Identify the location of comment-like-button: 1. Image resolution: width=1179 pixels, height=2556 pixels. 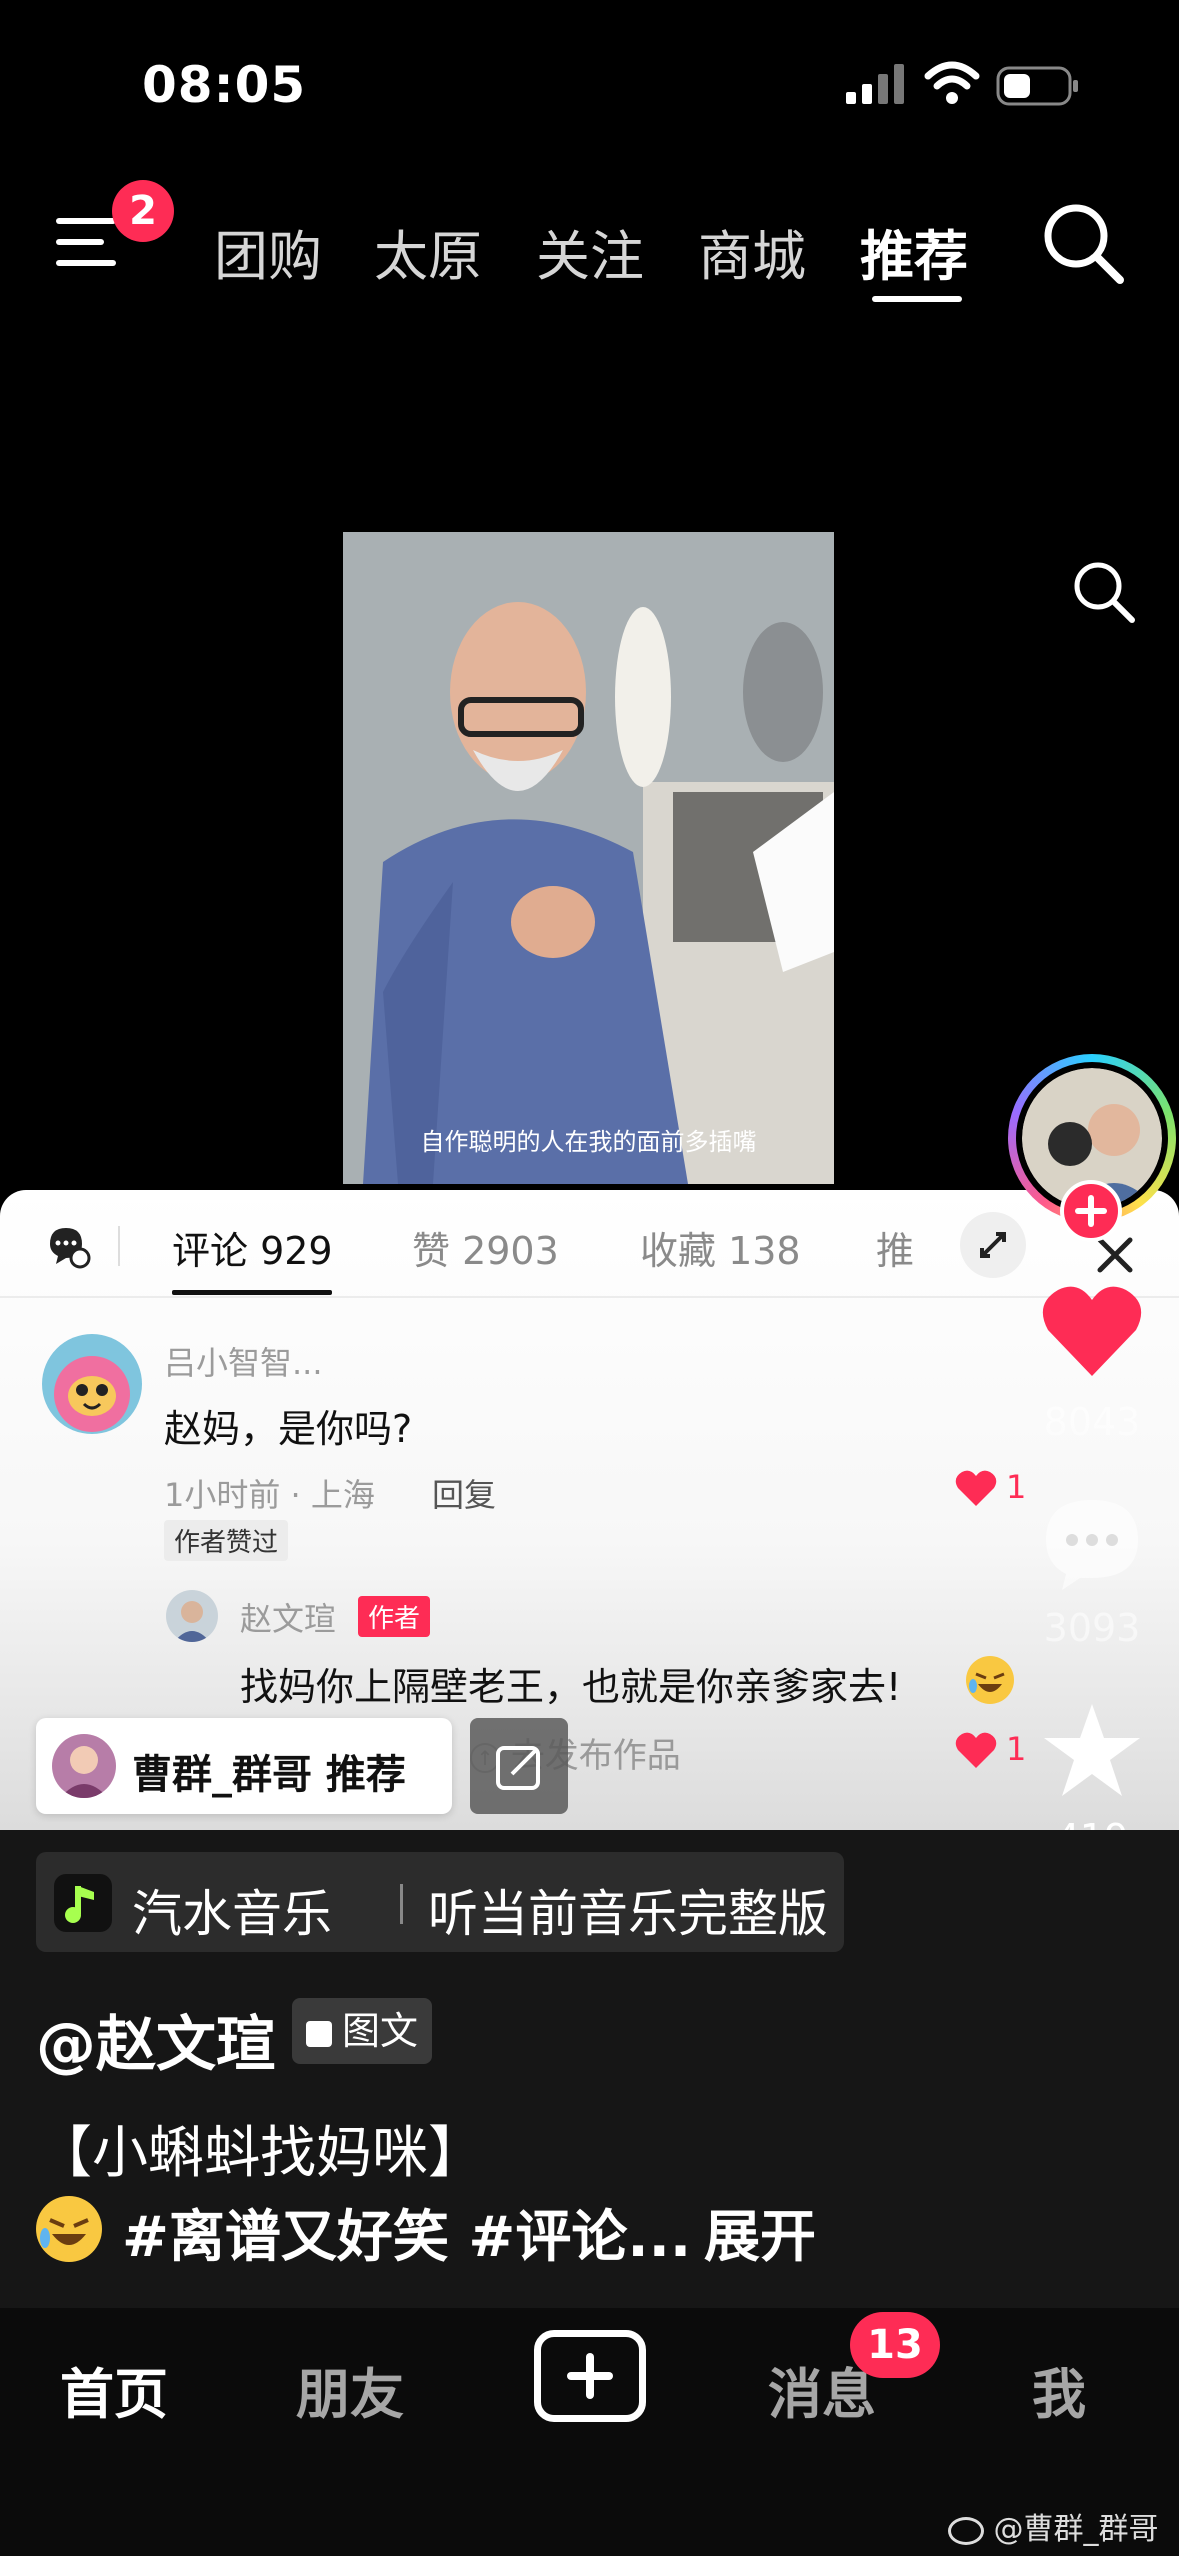
(999, 1489).